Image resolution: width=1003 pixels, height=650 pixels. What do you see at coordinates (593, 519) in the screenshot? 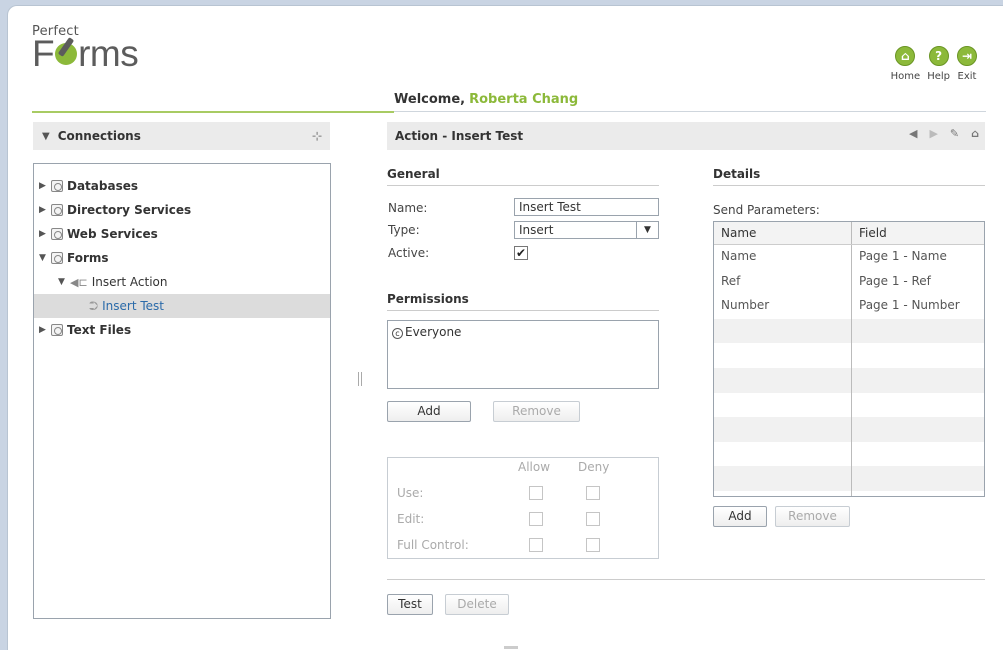
I see `edit-deny-checkbox` at bounding box center [593, 519].